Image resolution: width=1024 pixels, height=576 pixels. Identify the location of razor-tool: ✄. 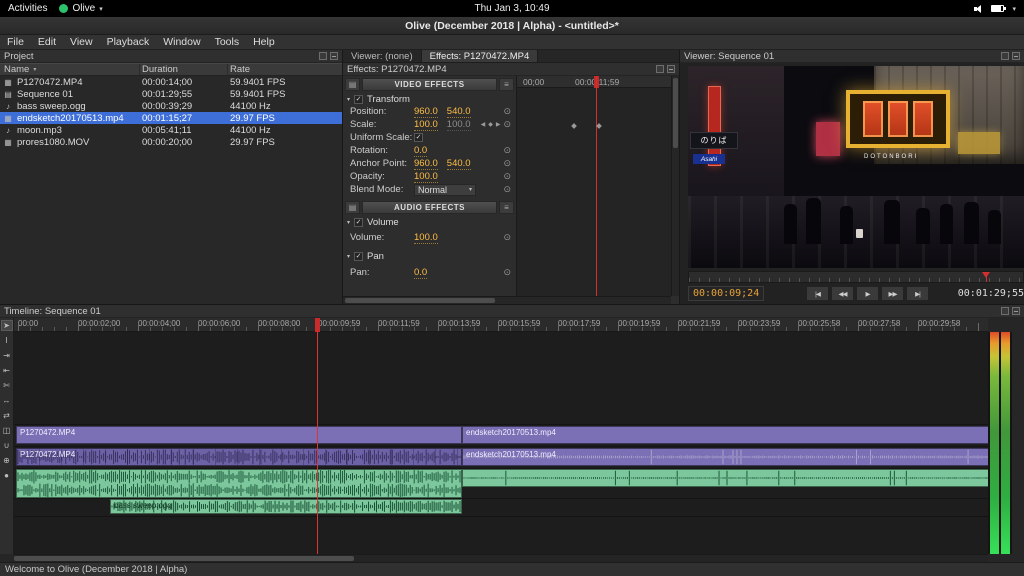
(7, 385).